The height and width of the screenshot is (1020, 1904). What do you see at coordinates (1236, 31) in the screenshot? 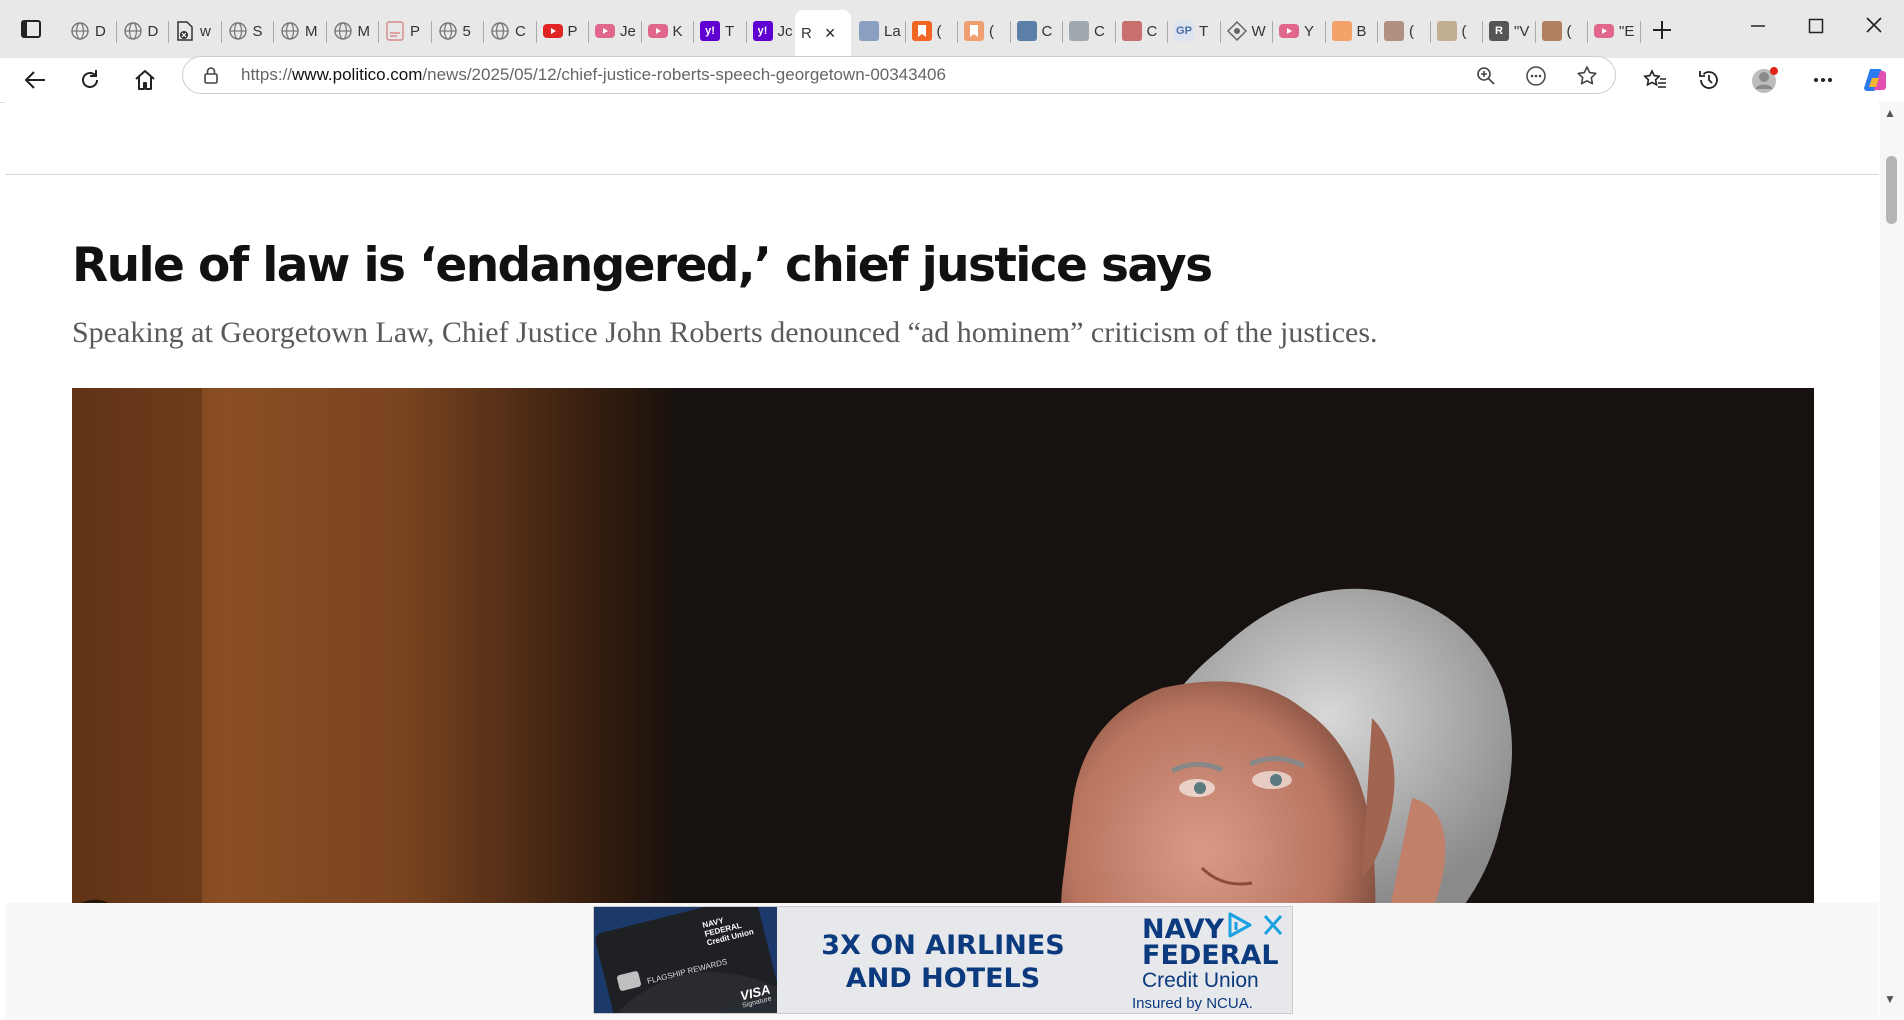
I see `diamond-icon` at bounding box center [1236, 31].